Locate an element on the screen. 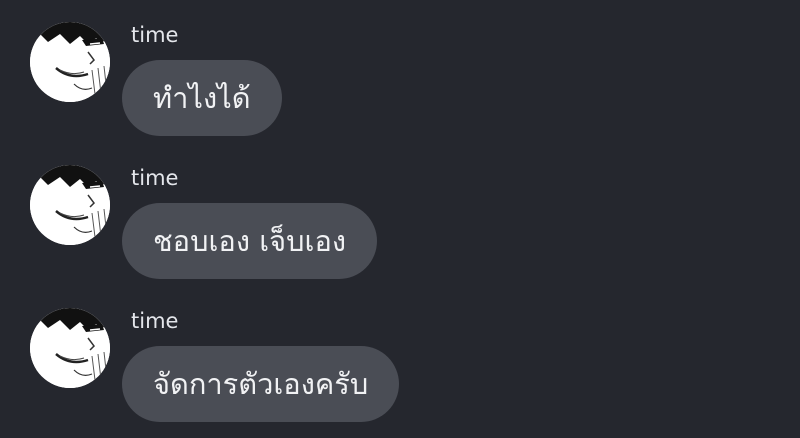  message-bubble: ทำไงได้ is located at coordinates (202, 98).